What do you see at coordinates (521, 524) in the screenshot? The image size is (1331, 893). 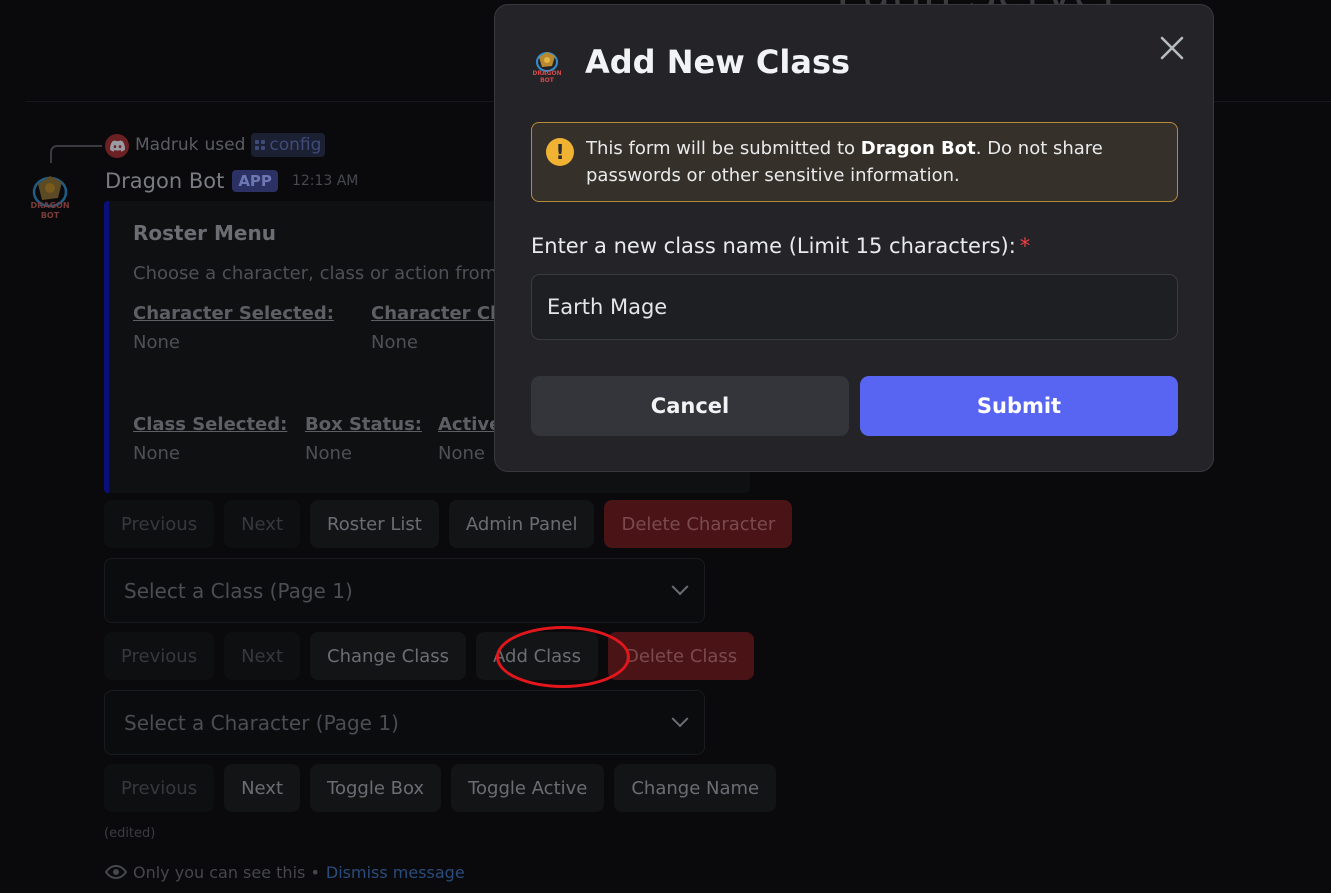 I see `admin-panel-button: Admin Panel` at bounding box center [521, 524].